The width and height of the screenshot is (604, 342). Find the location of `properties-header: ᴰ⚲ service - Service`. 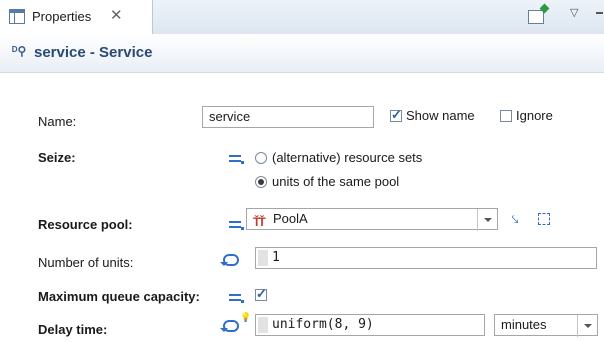

properties-header: ᴰ⚲ service - Service is located at coordinates (302, 53).